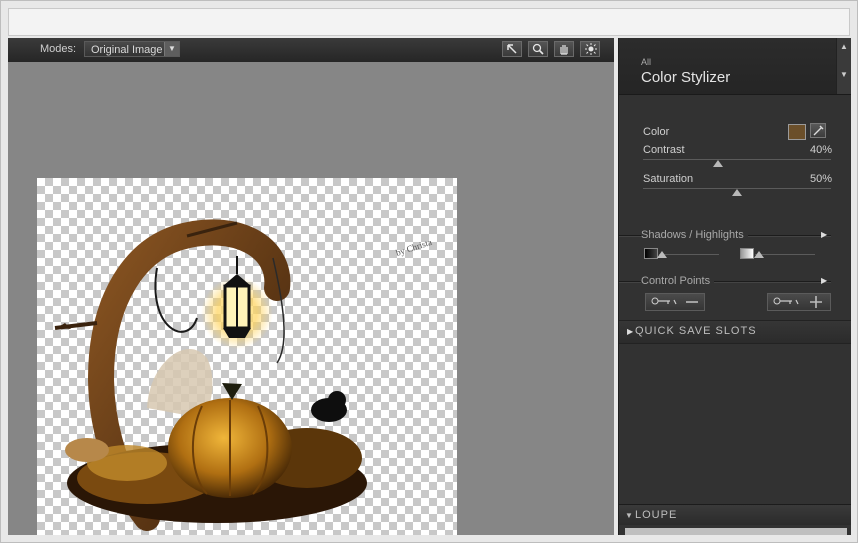  What do you see at coordinates (678, 281) in the screenshot?
I see `control-points-label: Control Points` at bounding box center [678, 281].